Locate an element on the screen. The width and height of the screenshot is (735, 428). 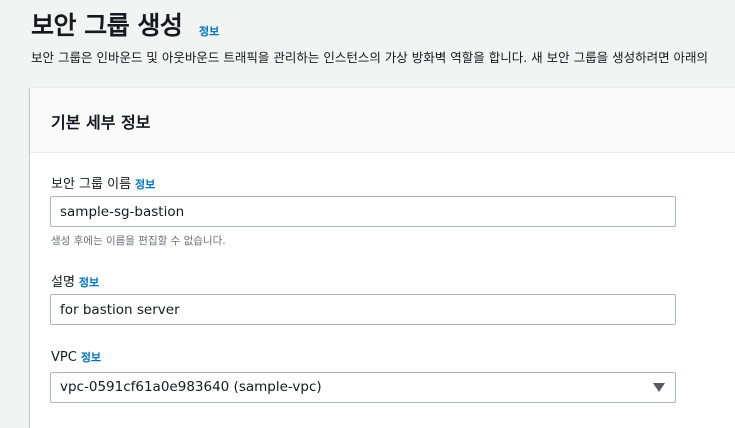
name-info-link: 정보 is located at coordinates (145, 184).